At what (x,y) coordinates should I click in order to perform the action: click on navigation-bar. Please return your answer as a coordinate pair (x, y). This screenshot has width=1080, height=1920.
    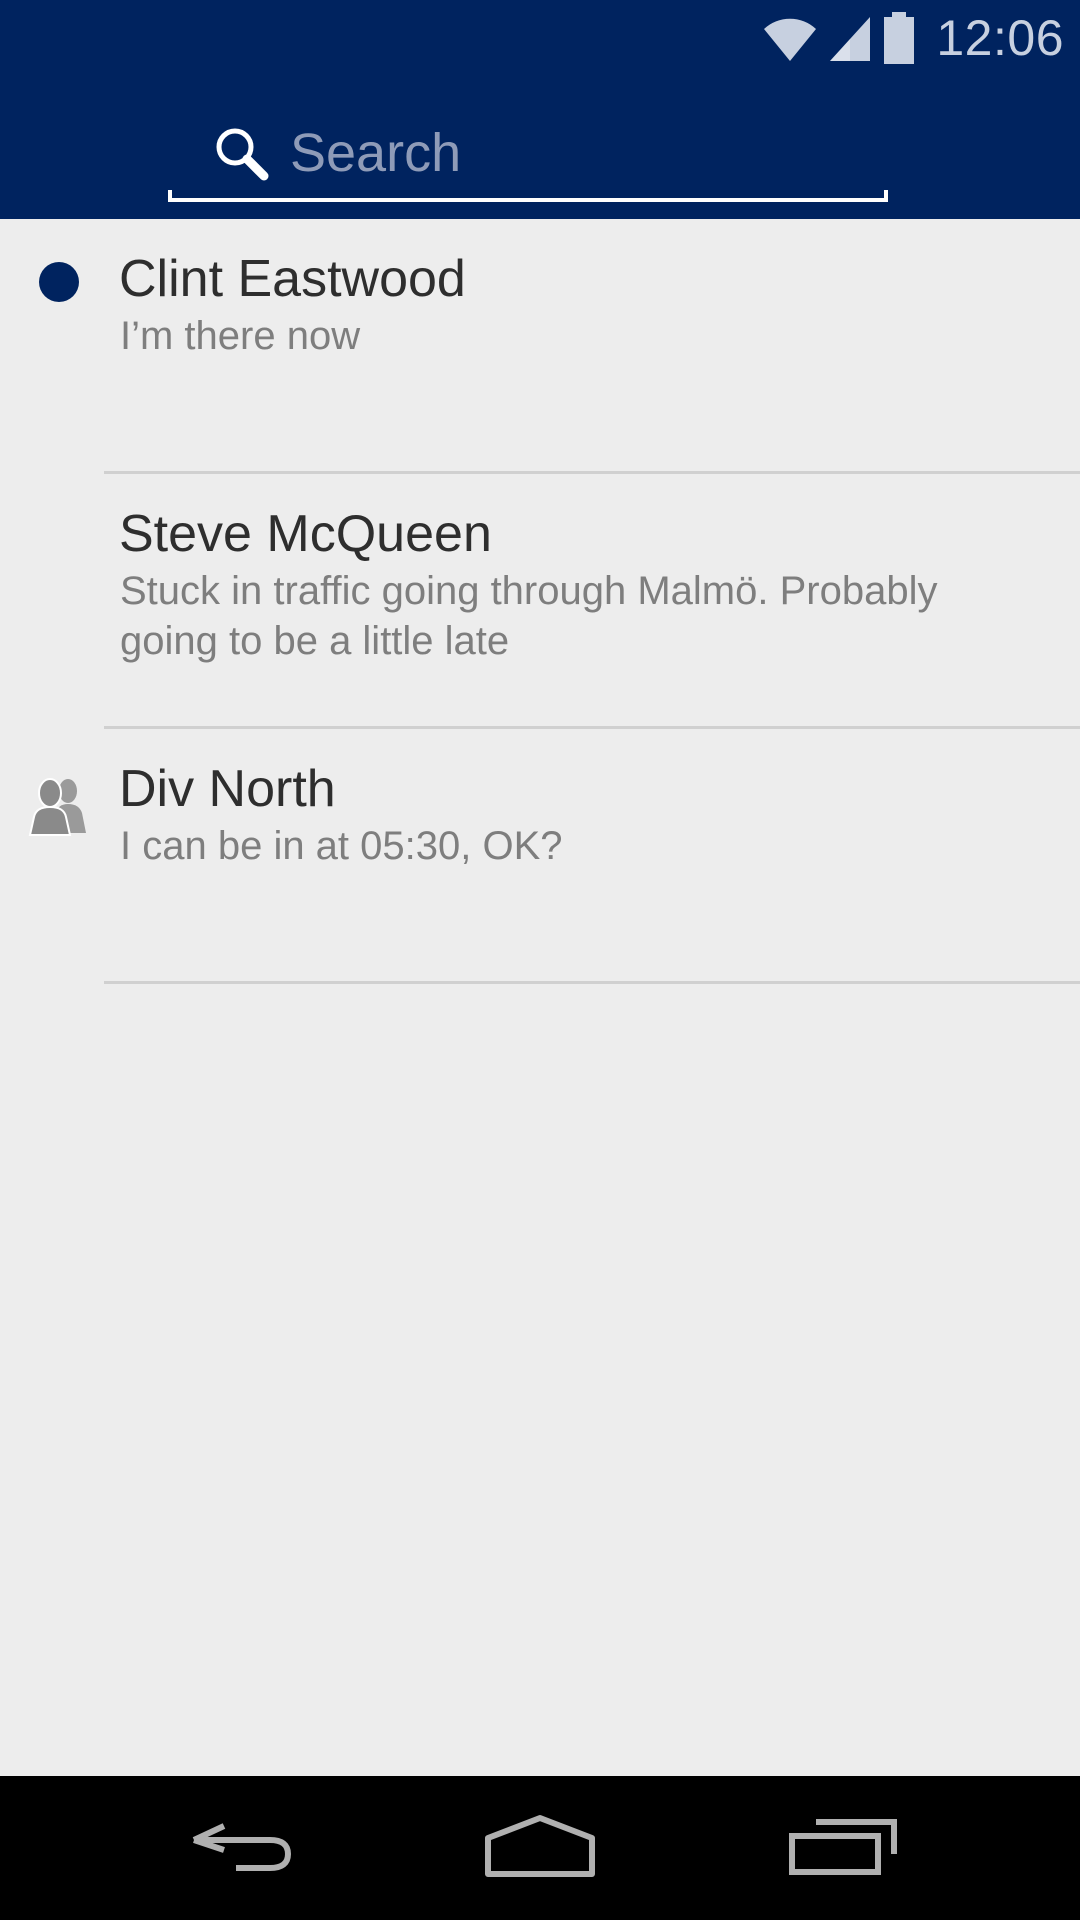
    Looking at the image, I should click on (540, 1848).